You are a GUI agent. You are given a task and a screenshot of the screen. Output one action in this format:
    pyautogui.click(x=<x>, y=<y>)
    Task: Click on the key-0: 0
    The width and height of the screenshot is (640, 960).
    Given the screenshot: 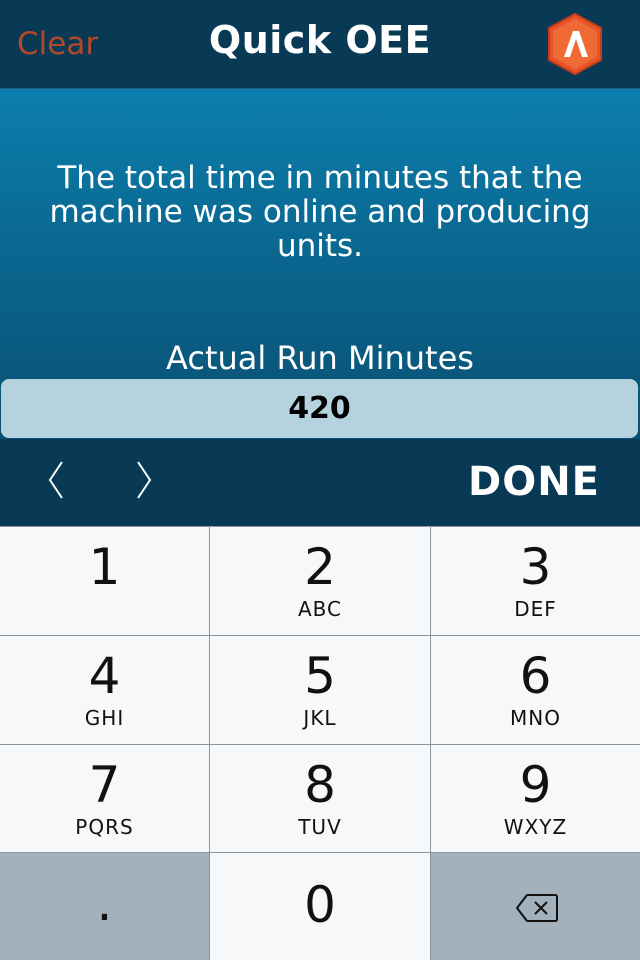 What is the action you would take?
    pyautogui.click(x=320, y=906)
    